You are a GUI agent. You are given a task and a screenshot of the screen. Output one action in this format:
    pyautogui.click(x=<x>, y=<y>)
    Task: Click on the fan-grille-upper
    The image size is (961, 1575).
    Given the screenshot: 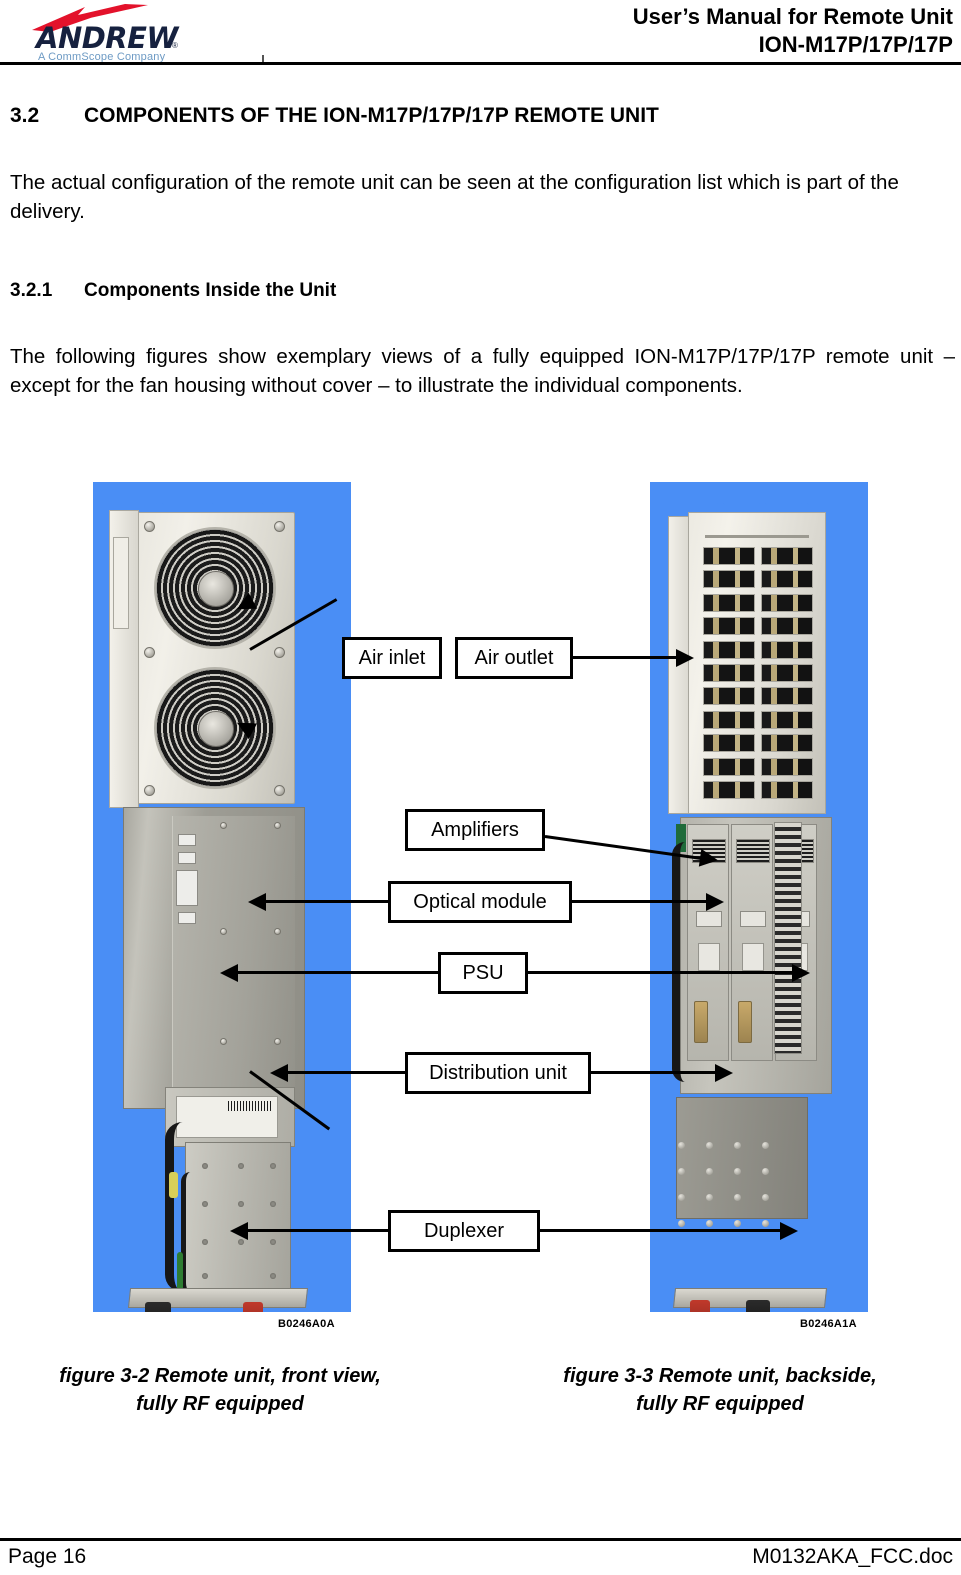 What is the action you would take?
    pyautogui.click(x=215, y=588)
    